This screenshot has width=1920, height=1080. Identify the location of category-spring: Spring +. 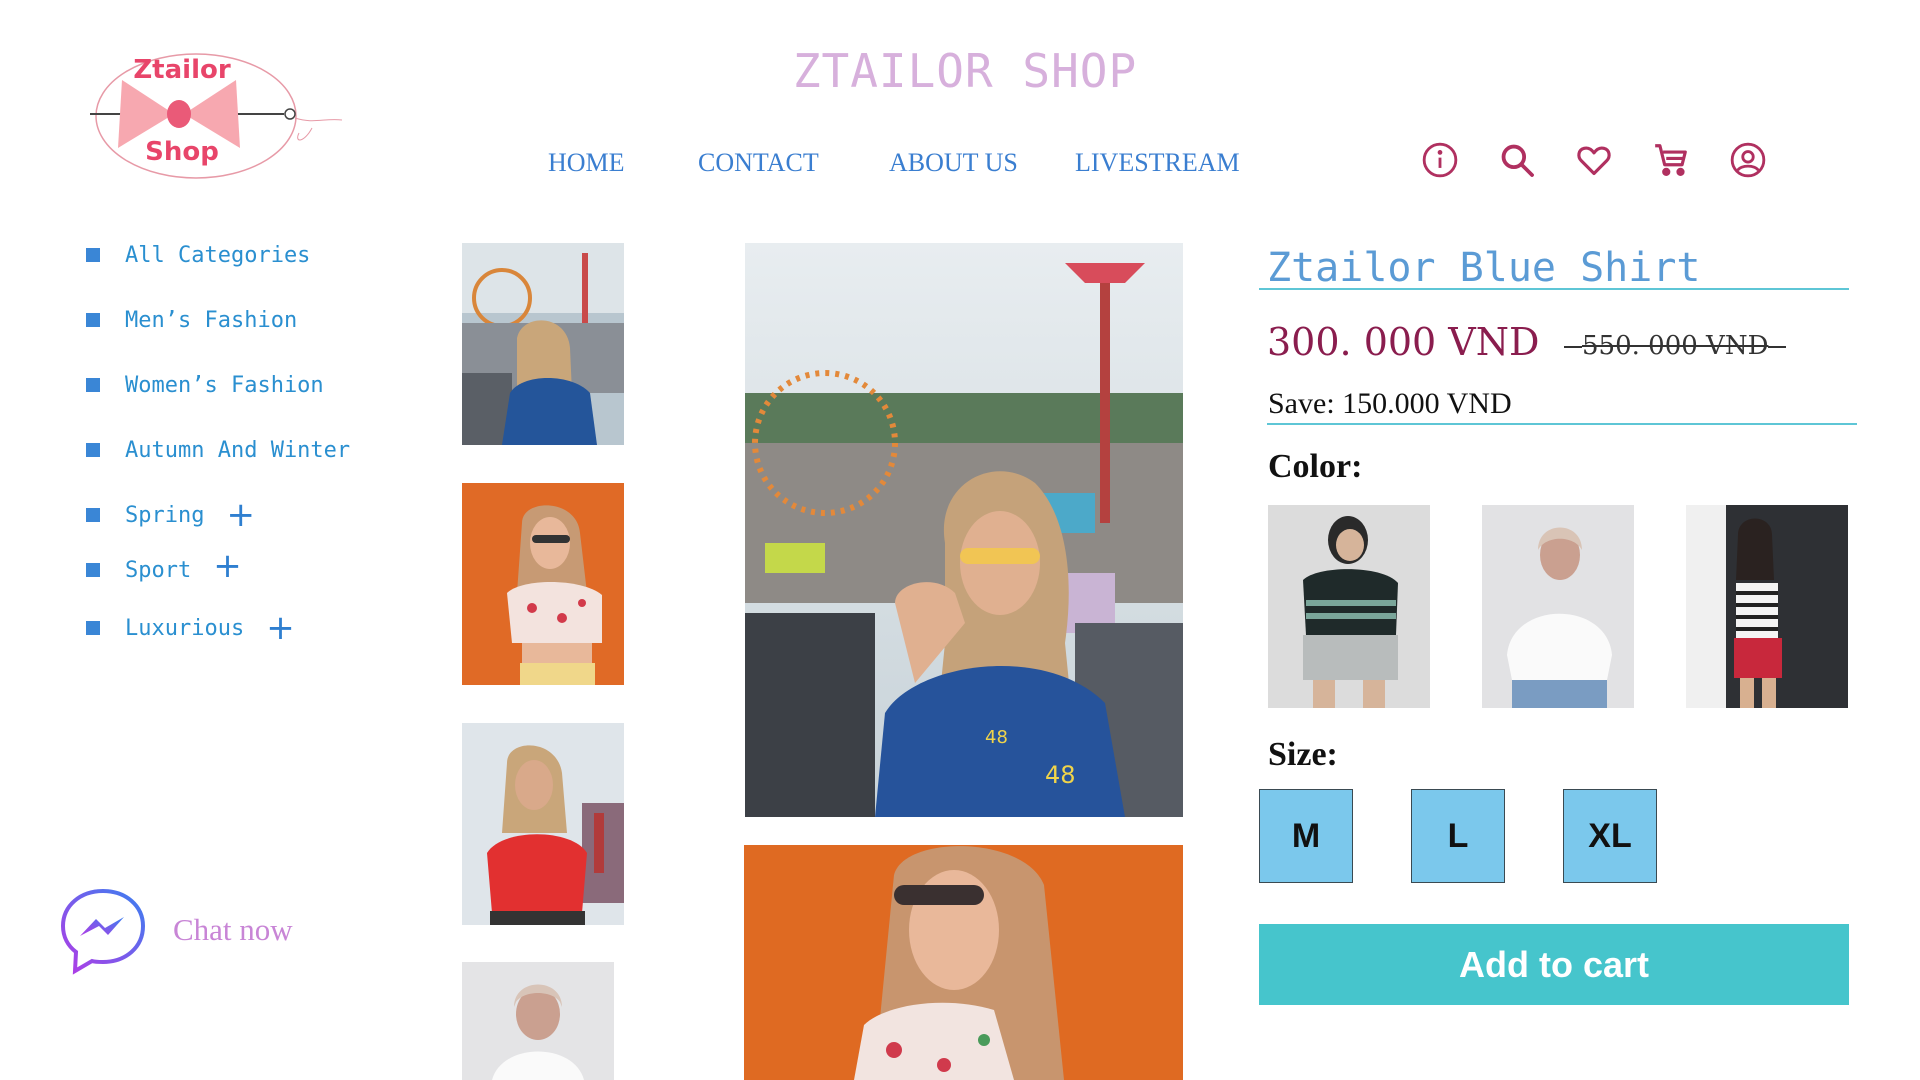
(170, 515).